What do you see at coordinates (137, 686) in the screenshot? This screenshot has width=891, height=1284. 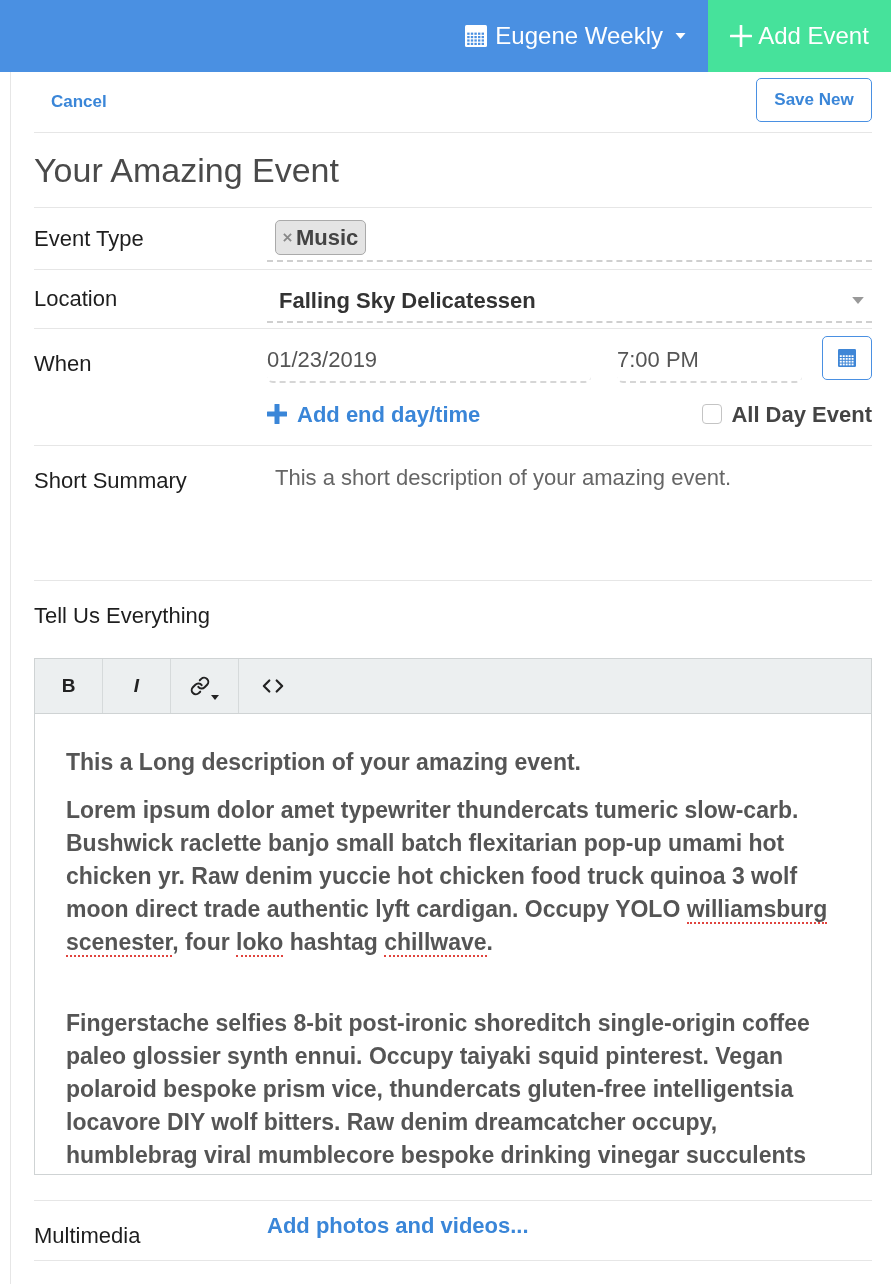 I see `italic-button: I` at bounding box center [137, 686].